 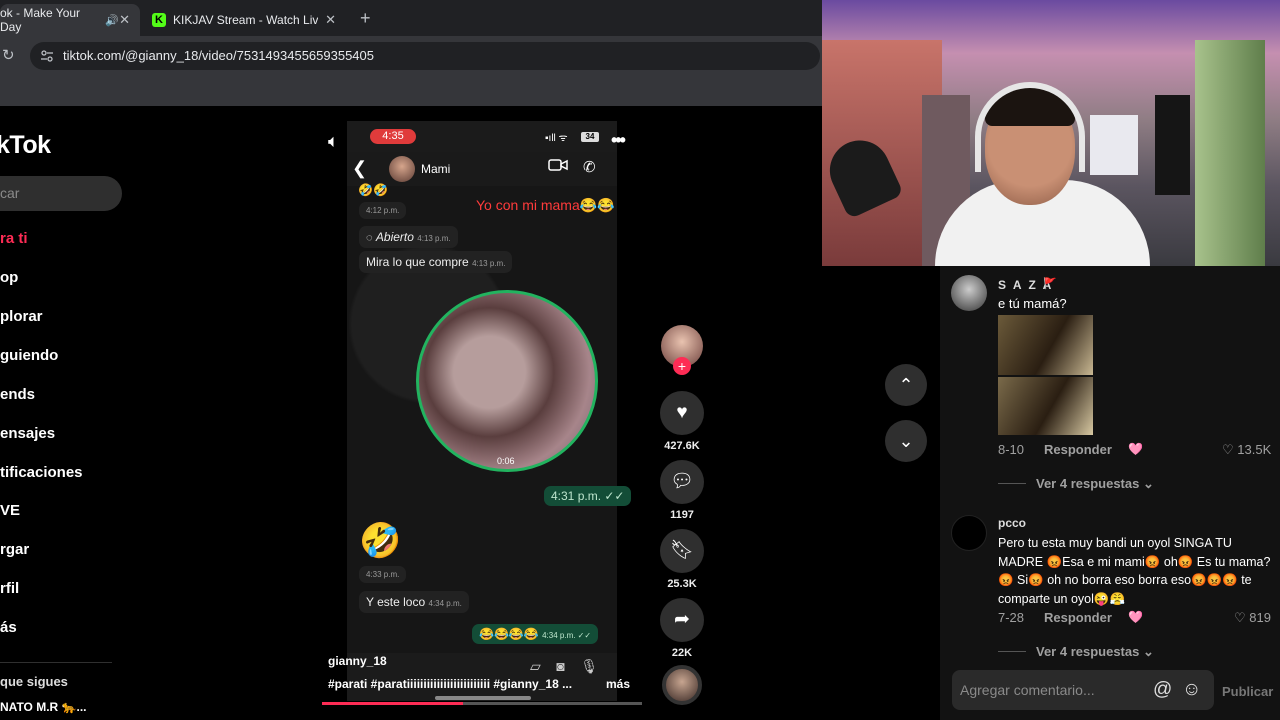 I want to click on view-replies-label: Ver 4 respuestas, so click(x=1088, y=651).